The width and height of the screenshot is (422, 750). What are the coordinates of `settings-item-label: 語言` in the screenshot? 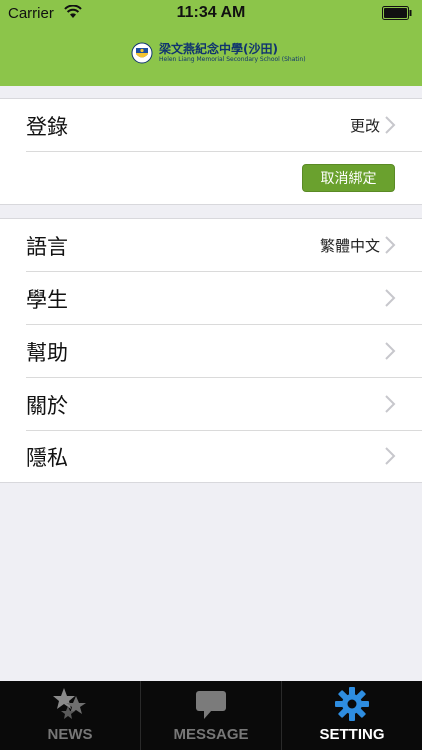 It's located at (47, 247).